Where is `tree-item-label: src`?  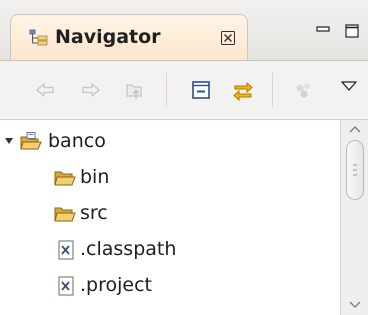
tree-item-label: src is located at coordinates (94, 213).